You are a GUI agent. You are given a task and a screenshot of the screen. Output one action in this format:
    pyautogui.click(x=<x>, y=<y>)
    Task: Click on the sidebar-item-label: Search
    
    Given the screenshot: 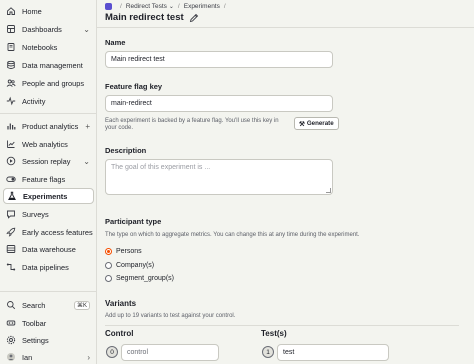 What is the action you would take?
    pyautogui.click(x=34, y=305)
    